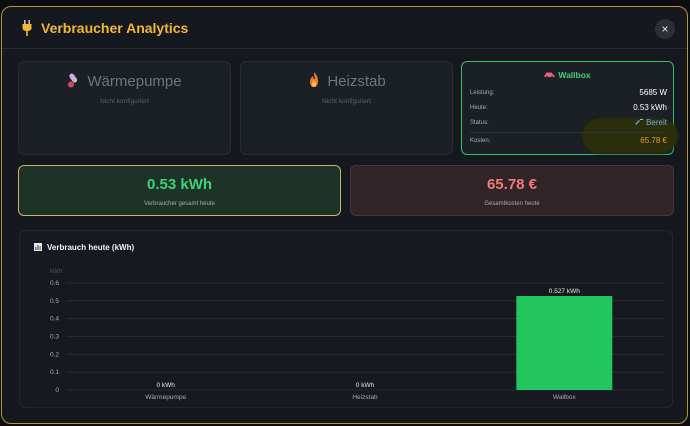  Describe the element at coordinates (568, 92) in the screenshot. I see `wallbox-row-power: Leistung: 5685 W` at that location.